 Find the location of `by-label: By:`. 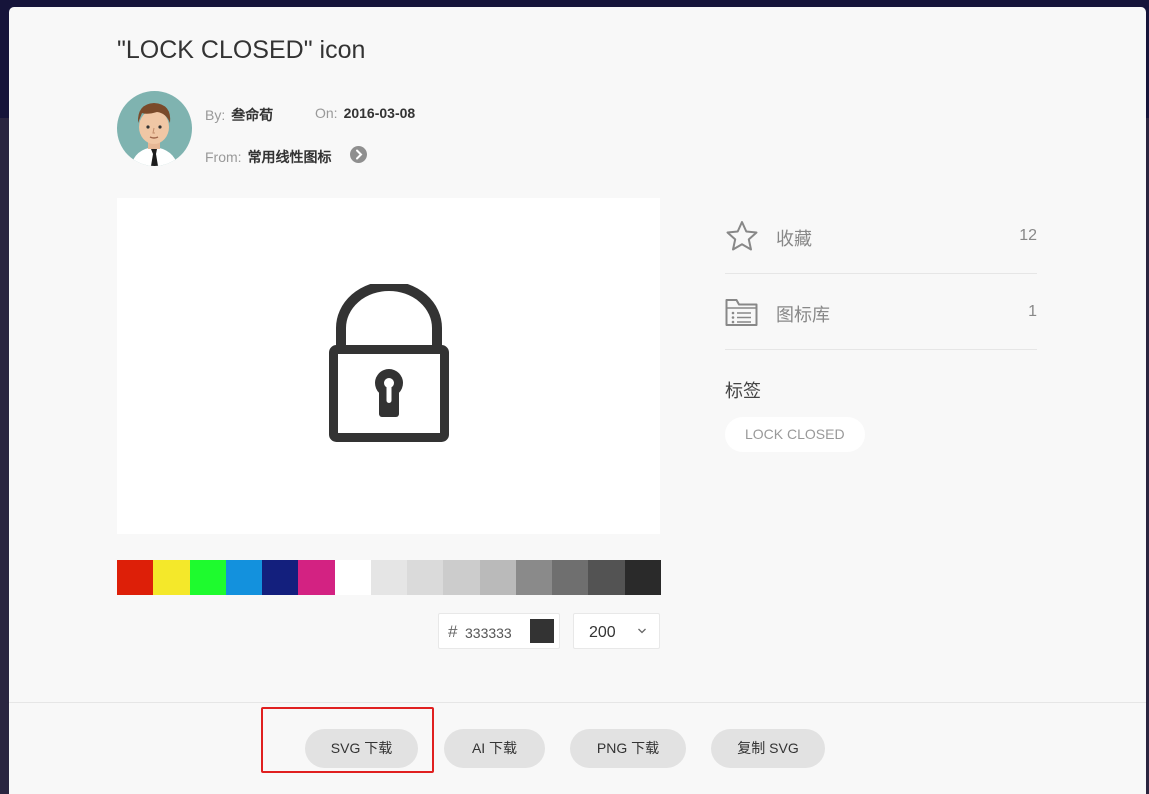

by-label: By: is located at coordinates (215, 115).